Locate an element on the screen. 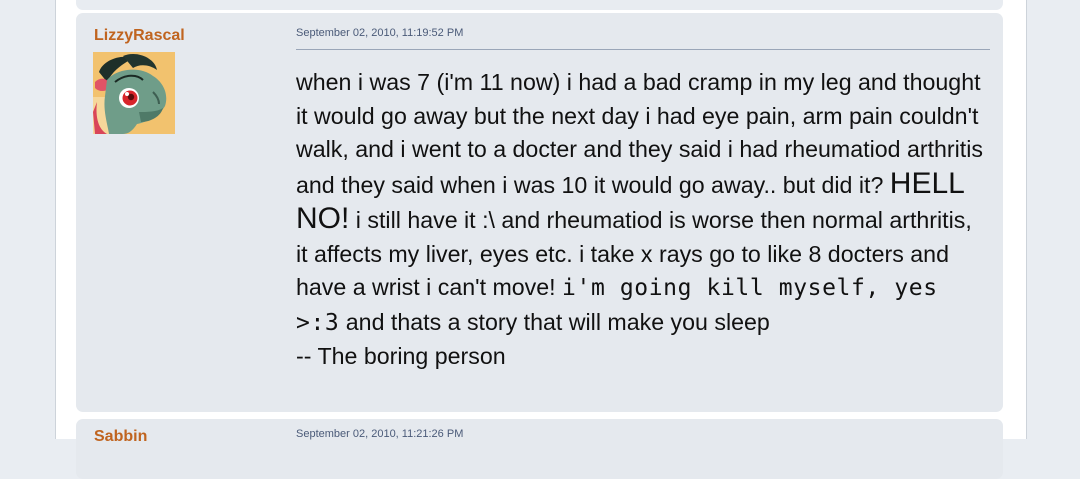  previous-post is located at coordinates (539, 5).